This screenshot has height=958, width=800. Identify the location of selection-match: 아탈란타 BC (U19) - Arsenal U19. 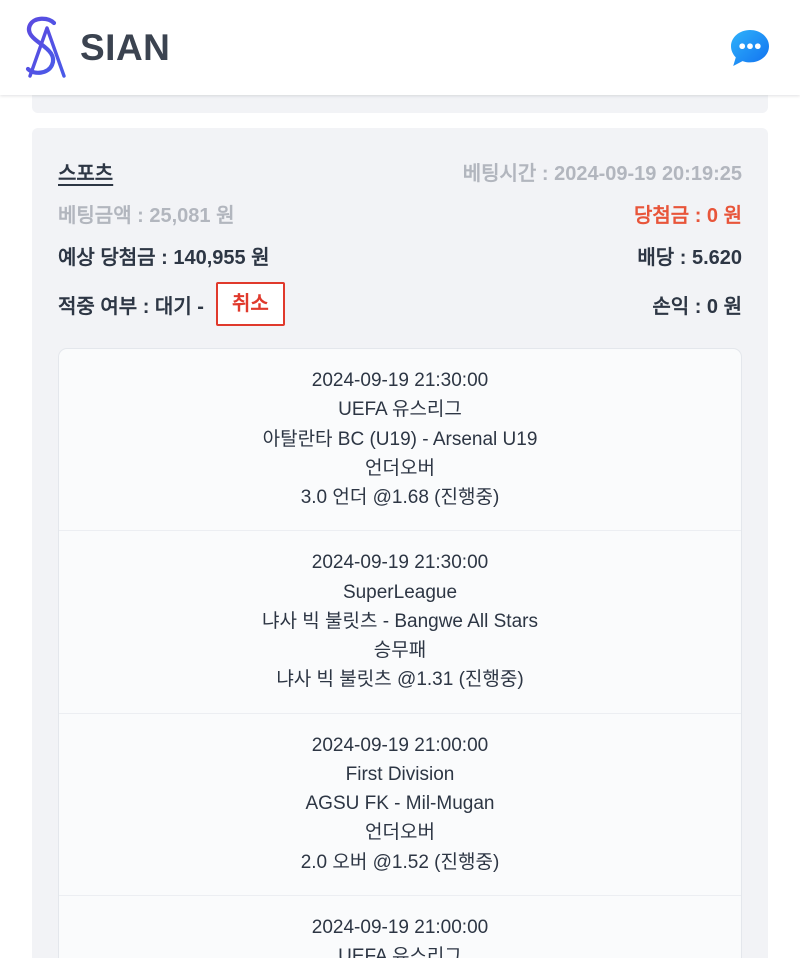
(400, 439).